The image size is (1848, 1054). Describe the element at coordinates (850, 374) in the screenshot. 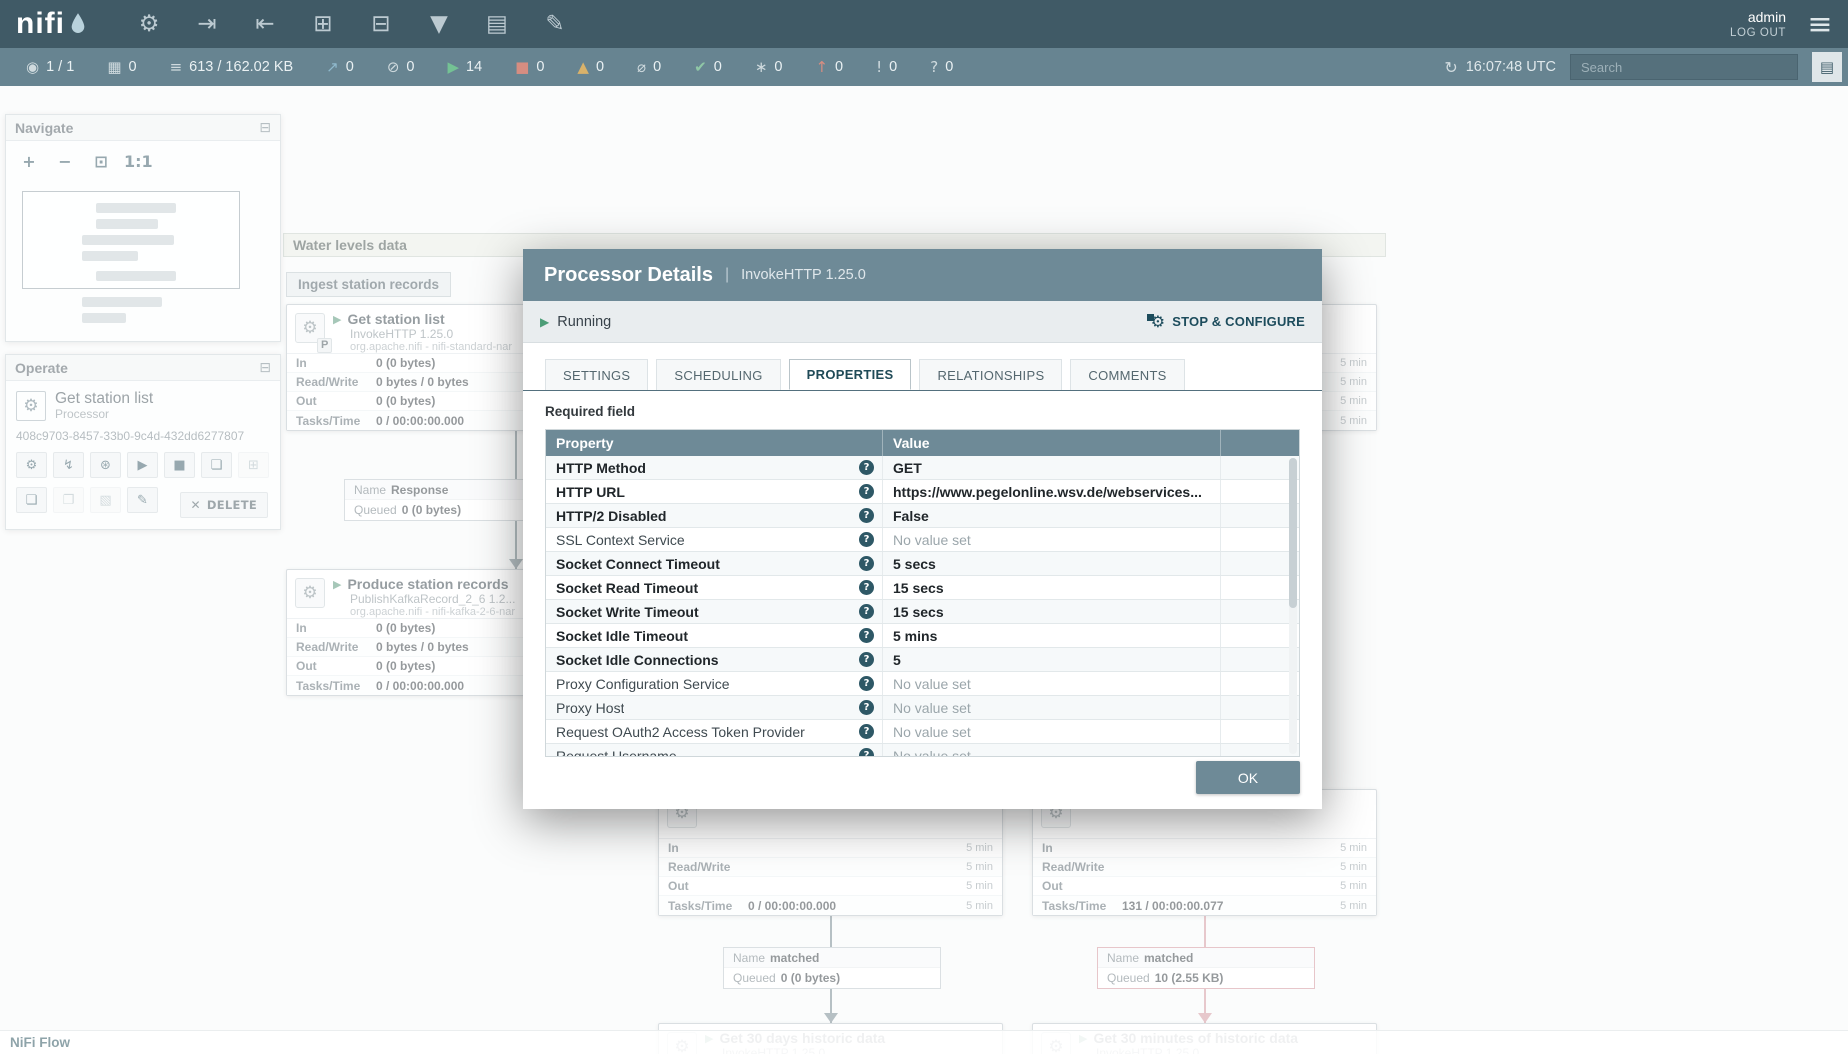

I see `tab-properties: PROPERTIES` at that location.